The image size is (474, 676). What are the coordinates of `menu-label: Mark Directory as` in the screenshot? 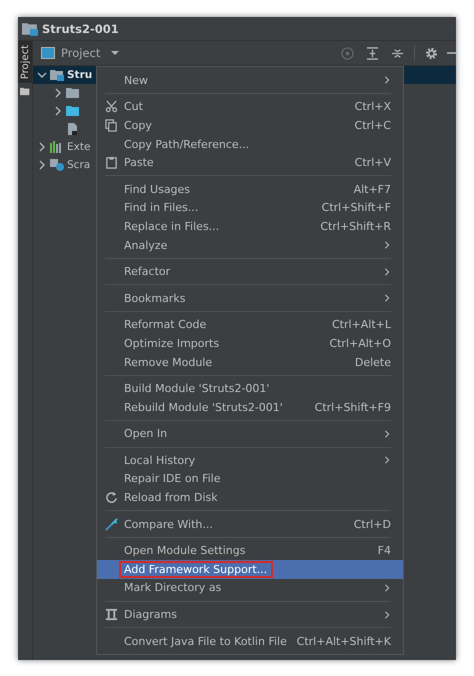 It's located at (172, 587).